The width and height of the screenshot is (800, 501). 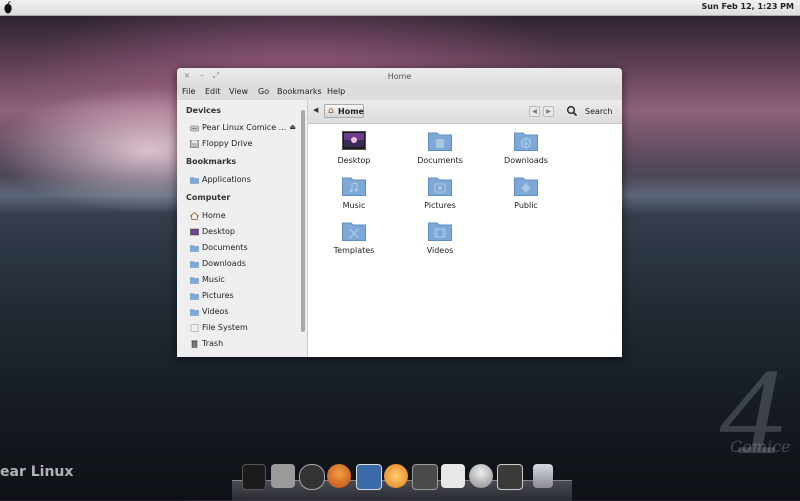 I want to click on sidebar-item-label: Home, so click(x=214, y=215).